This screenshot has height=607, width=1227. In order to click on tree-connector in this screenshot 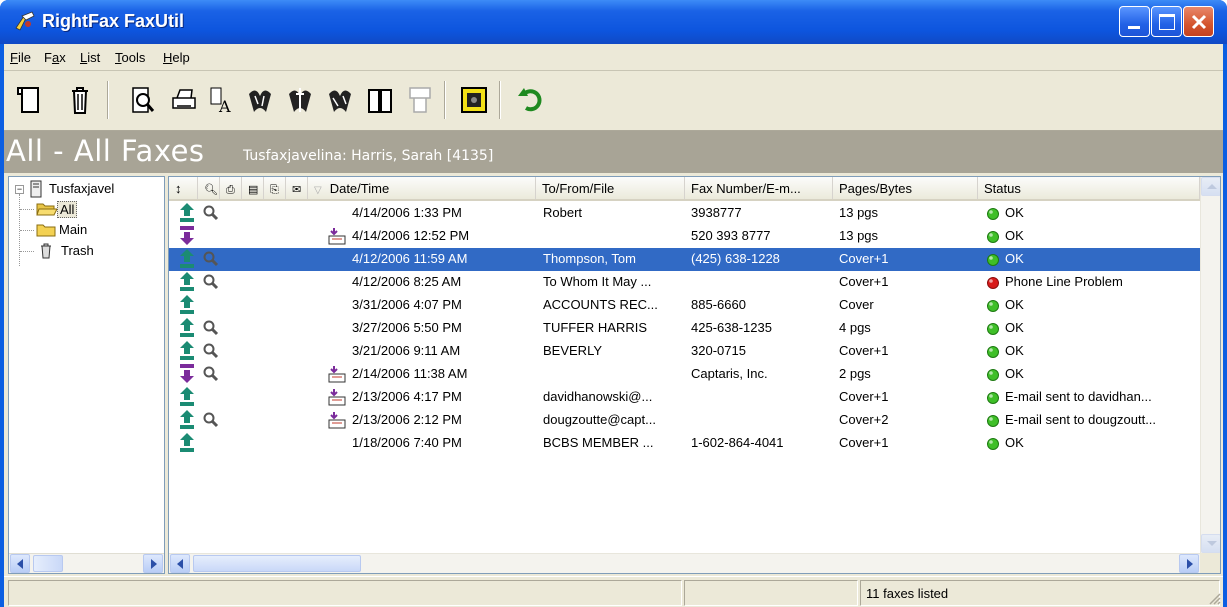, I will do `click(27, 209)`.